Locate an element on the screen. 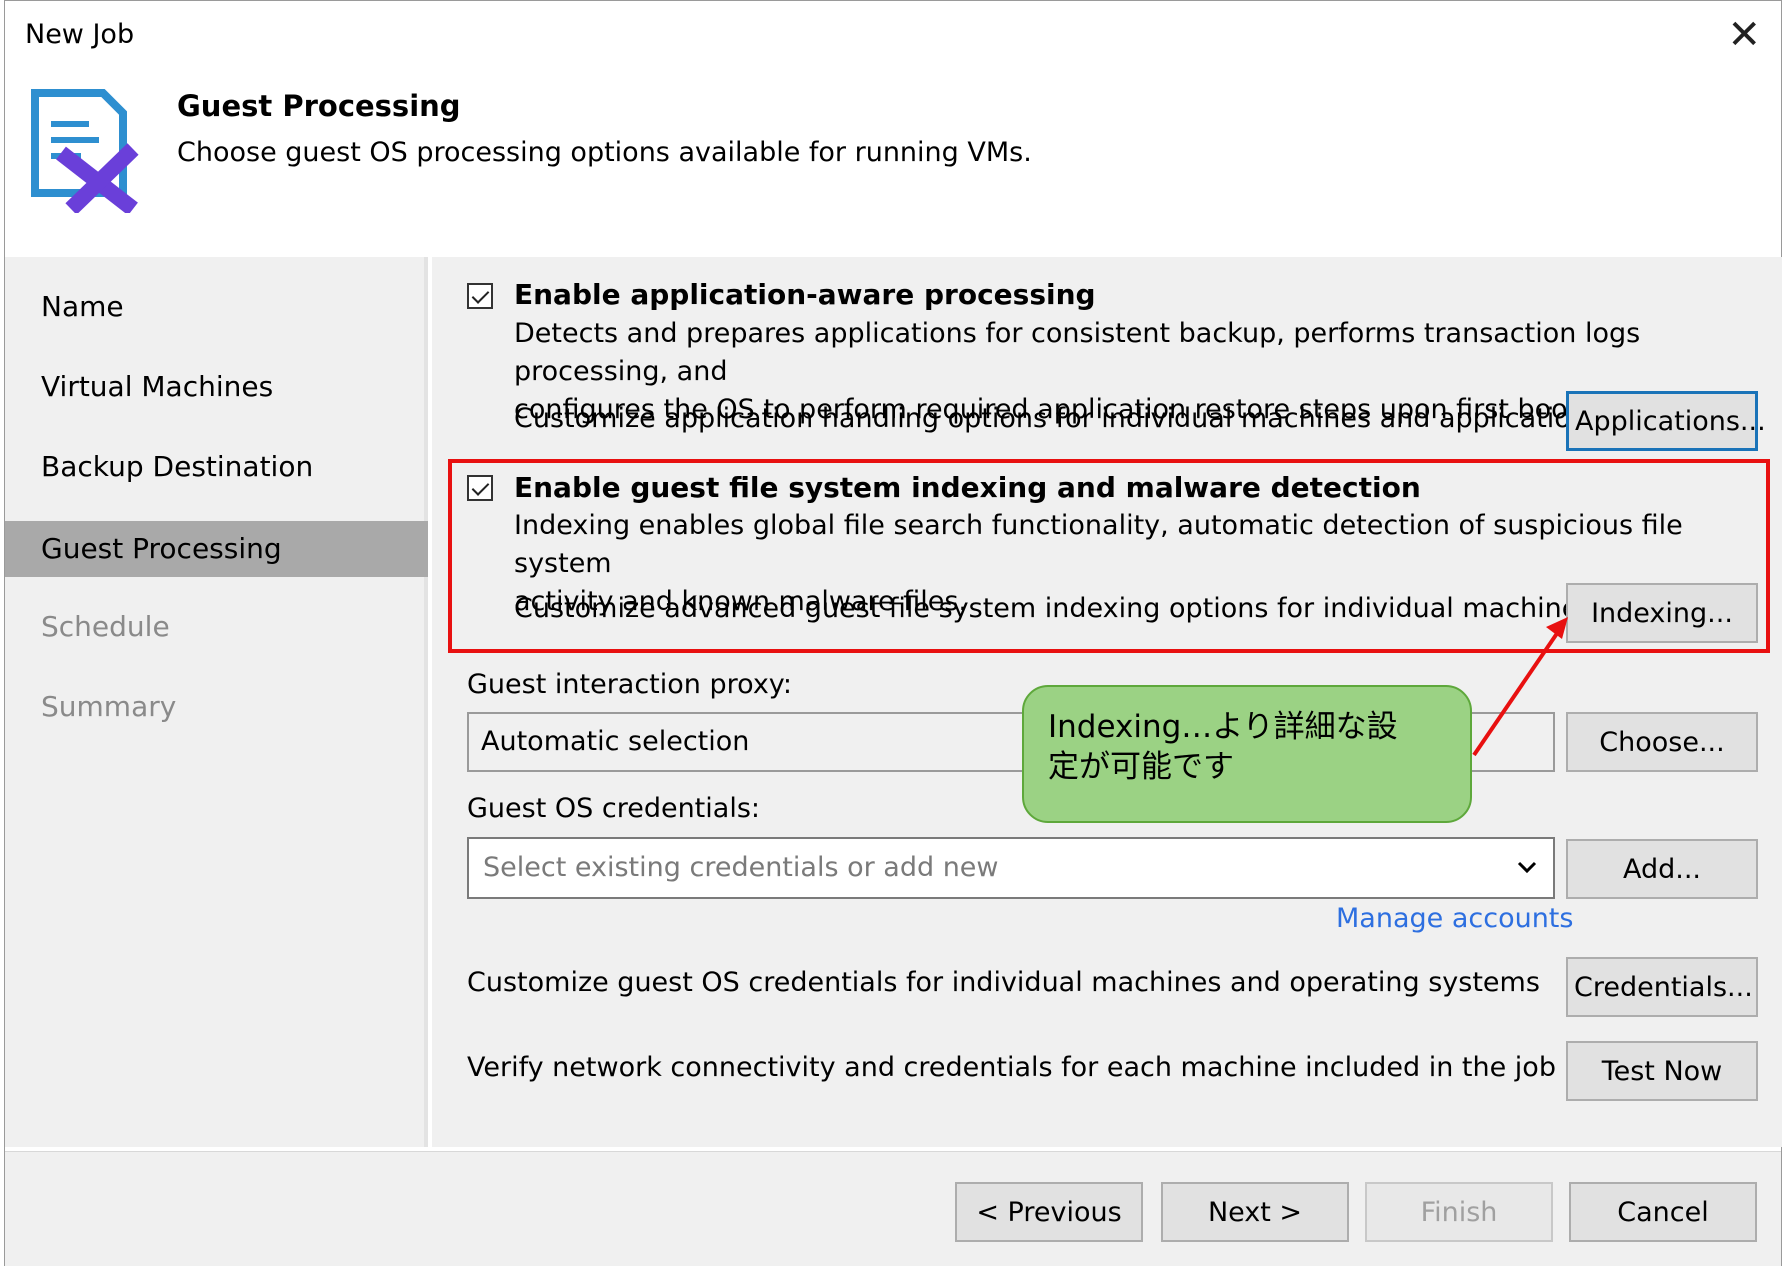  annotation-arrow is located at coordinates (1520, 687).